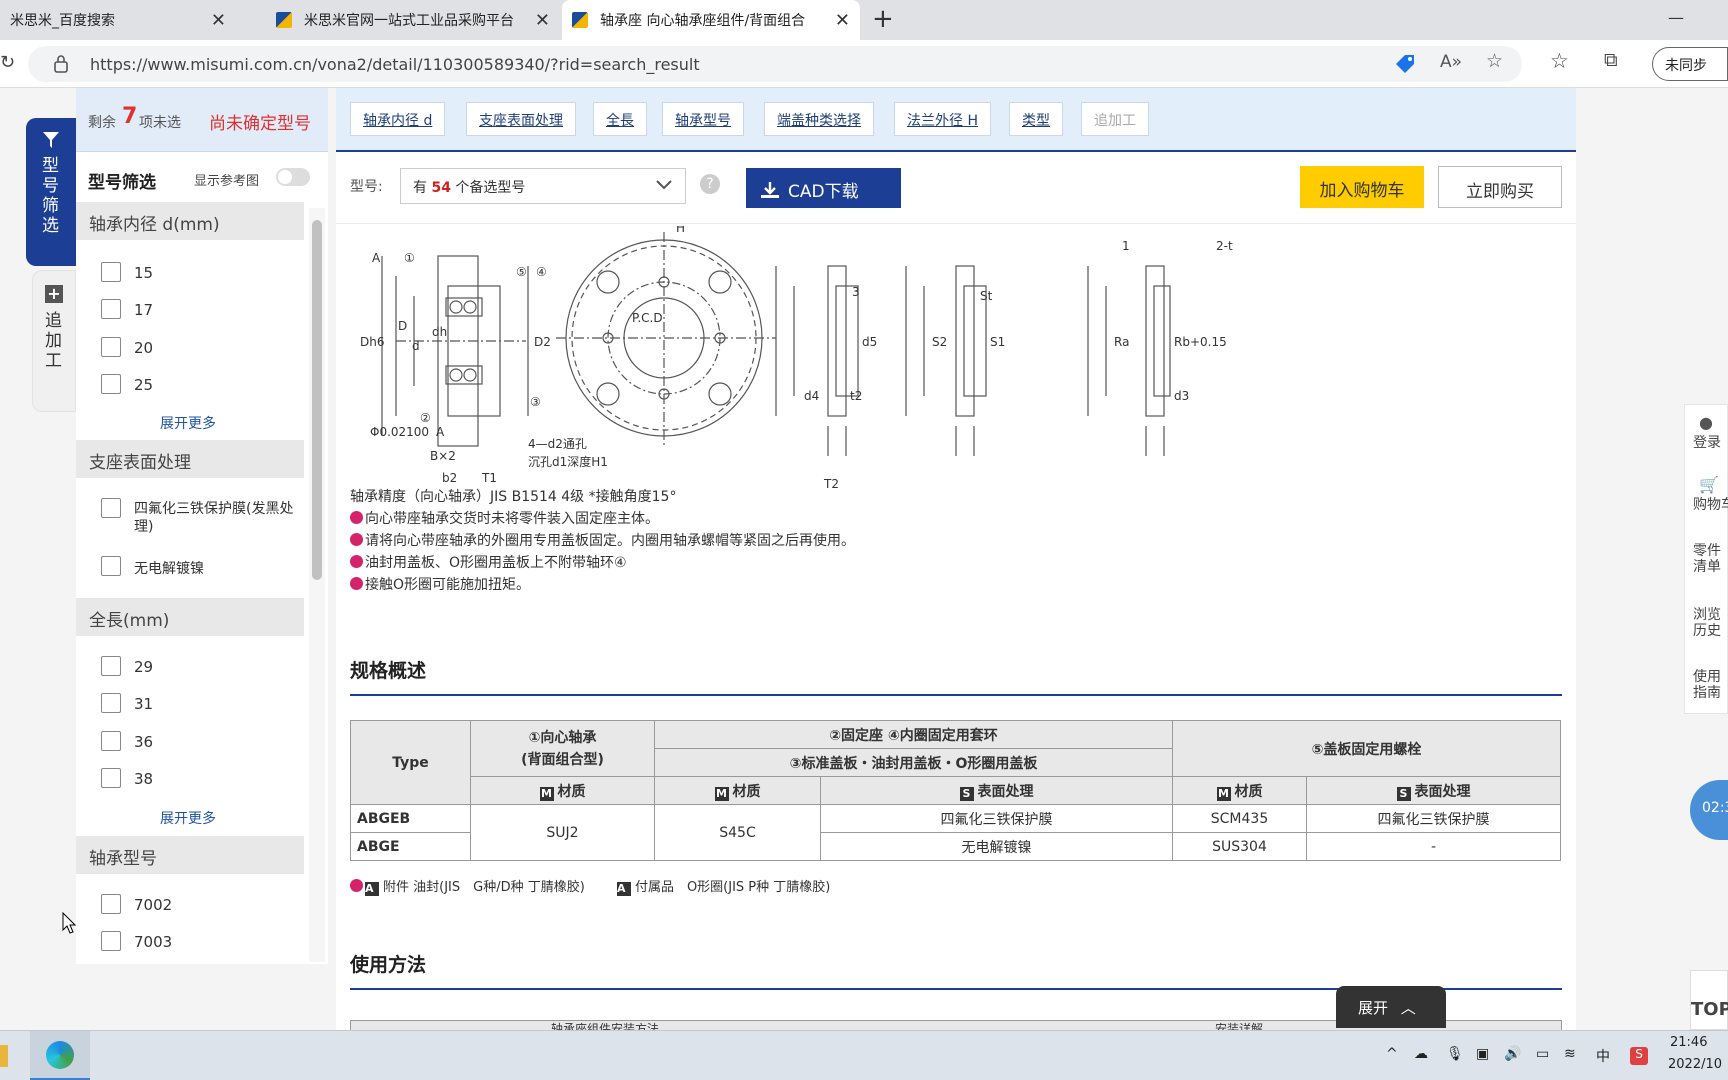  Describe the element at coordinates (413, 20) in the screenshot. I see `tab-misumi-home: 米思米官网一站式工业品采购平台 ✕` at that location.